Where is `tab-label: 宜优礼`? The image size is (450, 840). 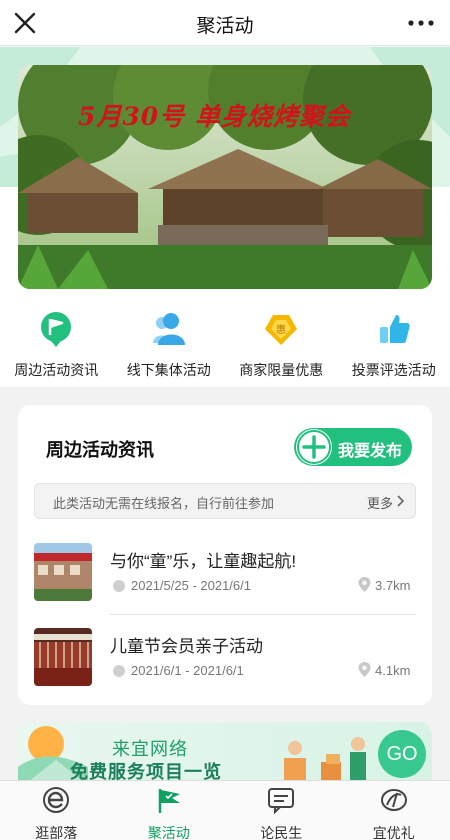
tab-label: 宜优礼 is located at coordinates (393, 832).